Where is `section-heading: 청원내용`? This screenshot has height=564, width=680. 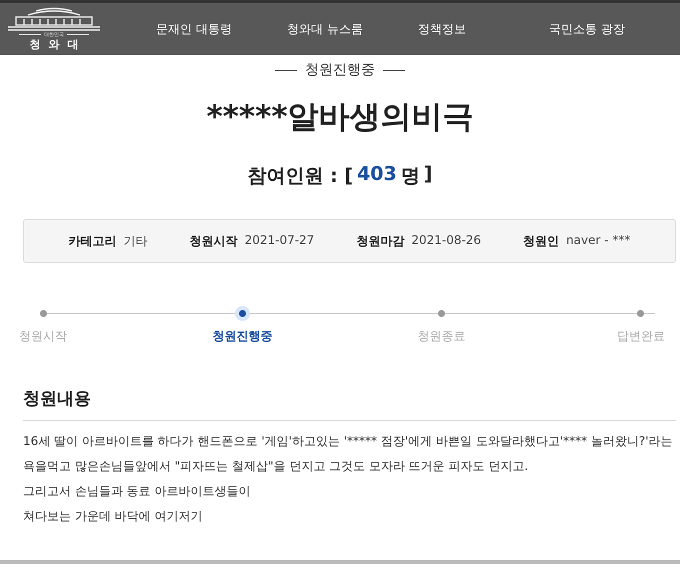 section-heading: 청원내용 is located at coordinates (349, 404).